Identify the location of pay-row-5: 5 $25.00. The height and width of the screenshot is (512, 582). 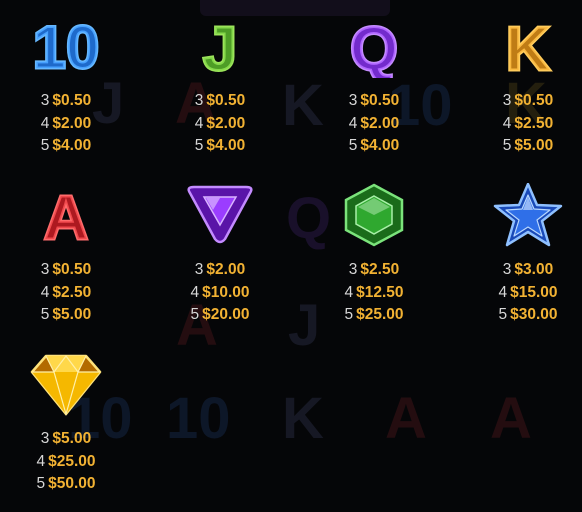
(374, 314).